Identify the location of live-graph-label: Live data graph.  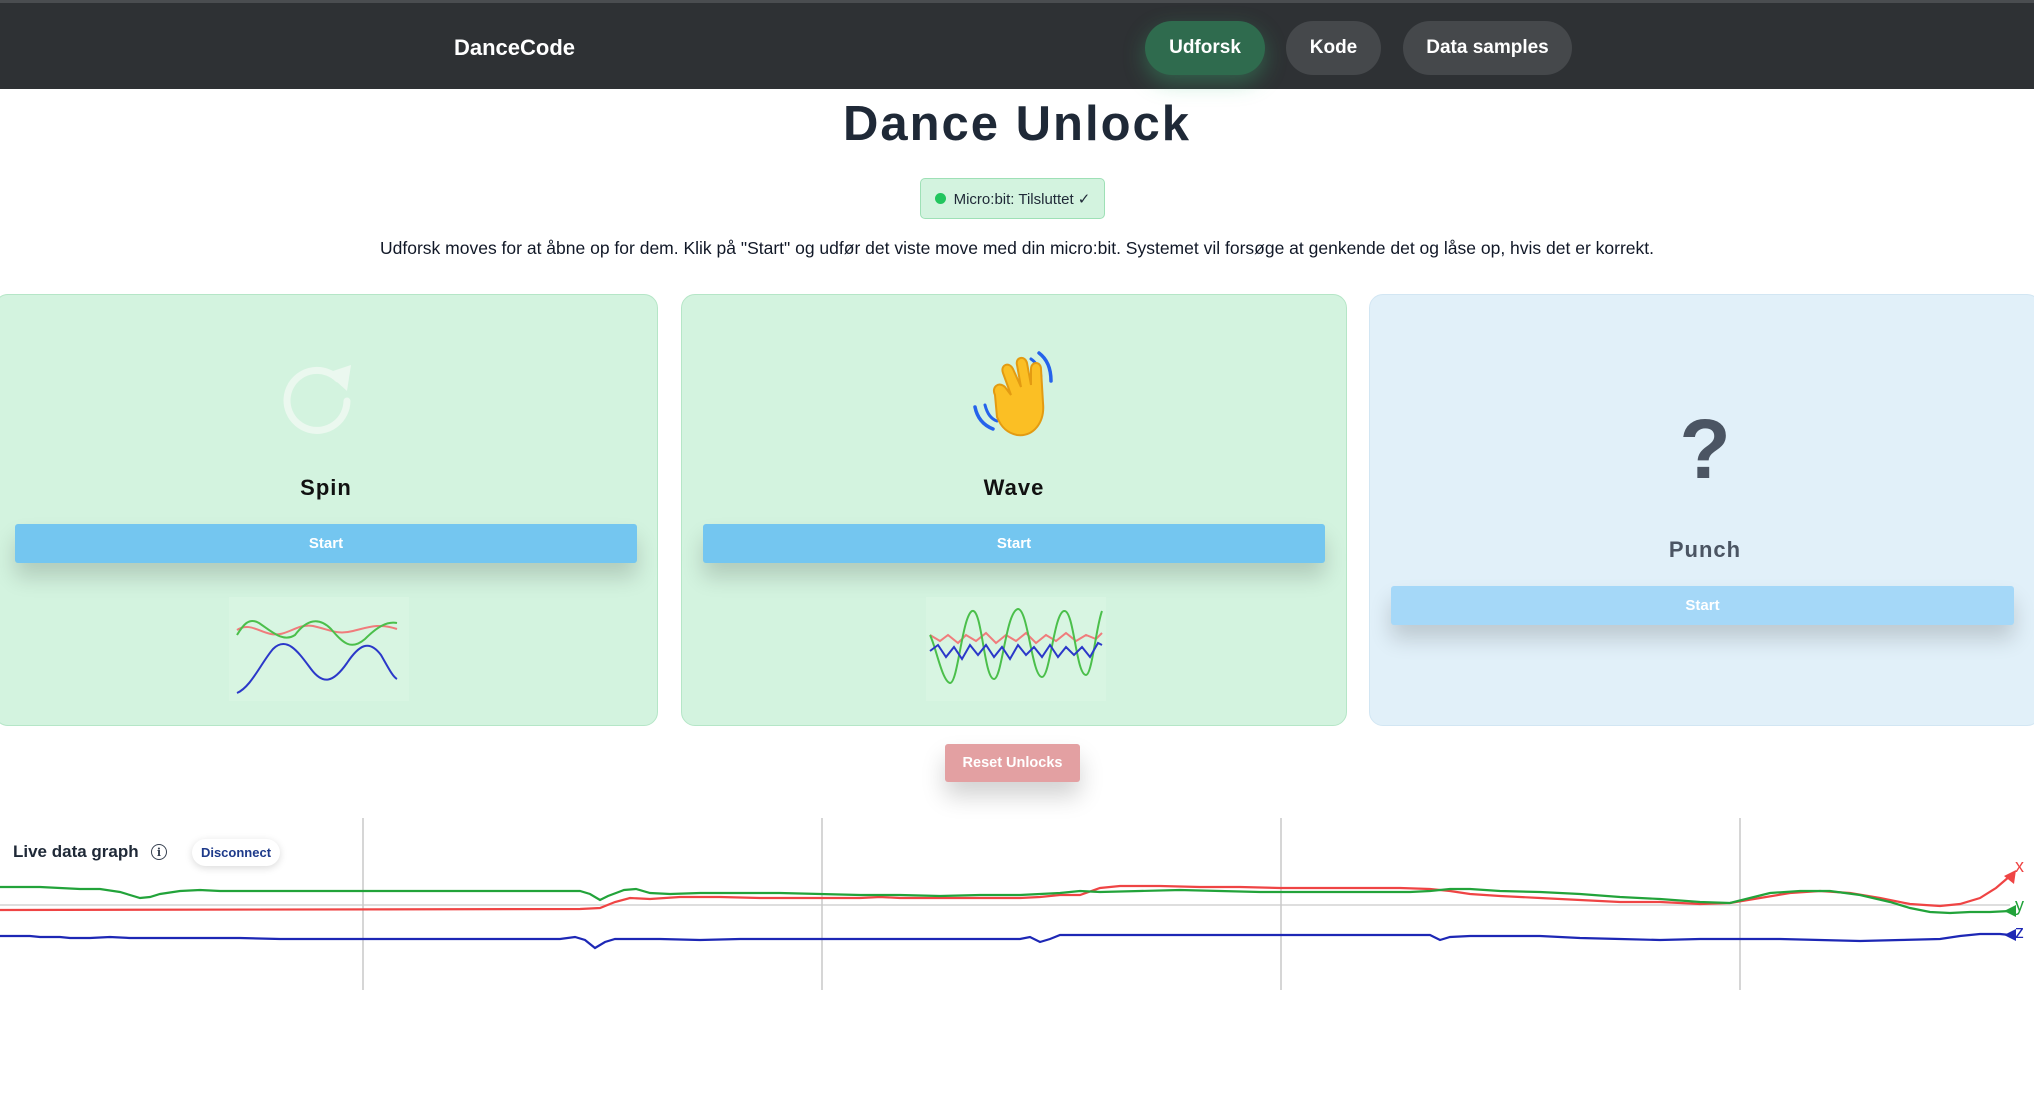
(76, 851).